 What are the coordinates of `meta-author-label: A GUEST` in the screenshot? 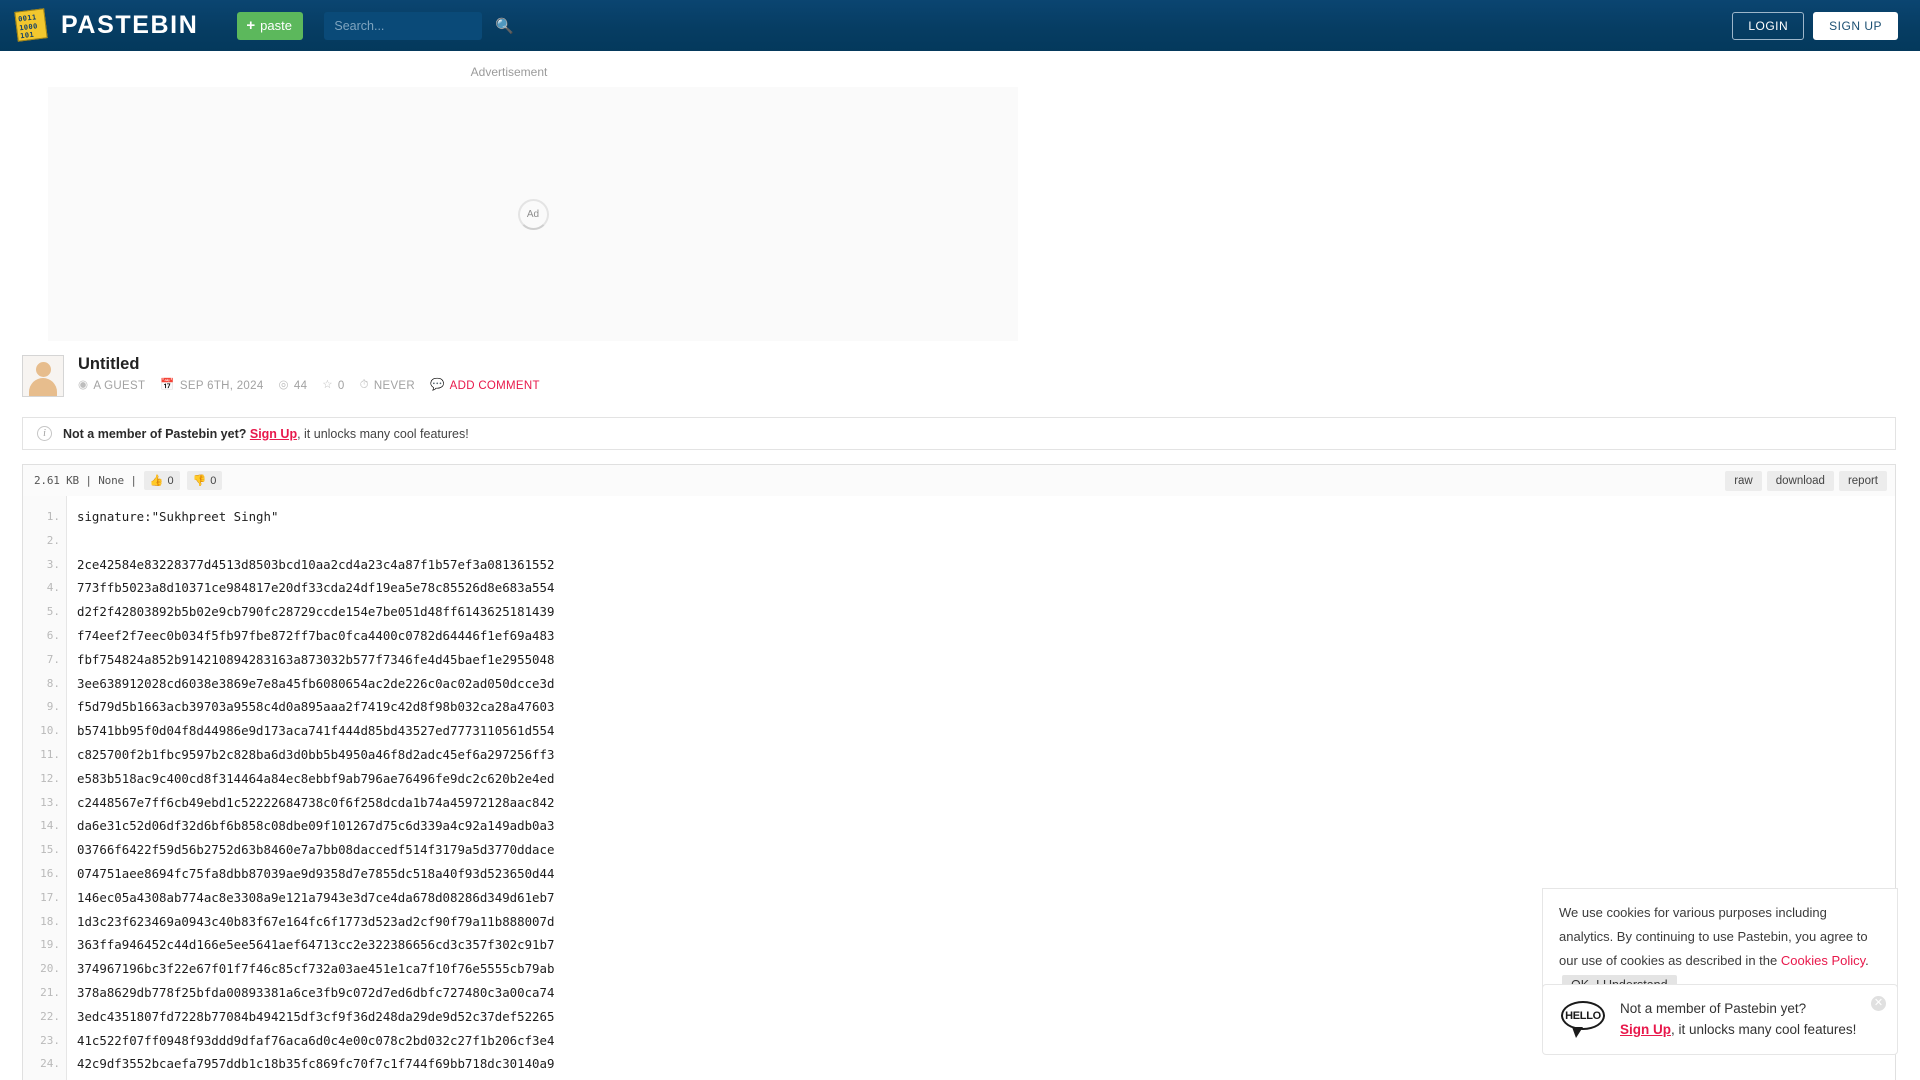 It's located at (119, 386).